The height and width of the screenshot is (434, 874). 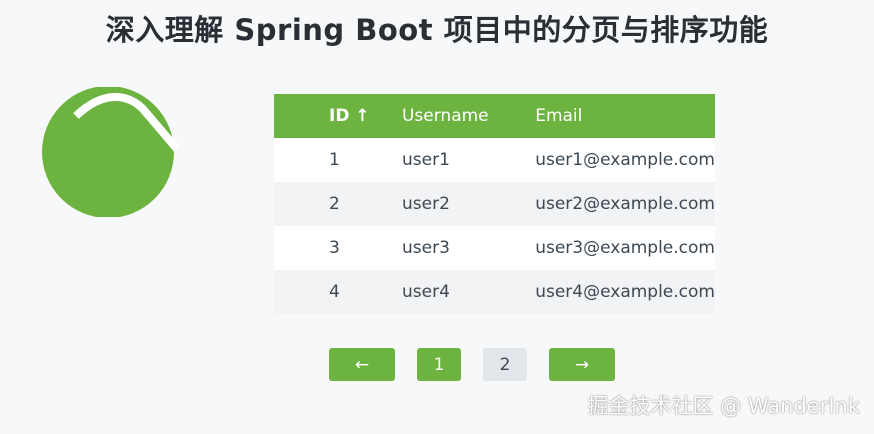 I want to click on table-header-row: ID ↑ Username Email, so click(x=494, y=116).